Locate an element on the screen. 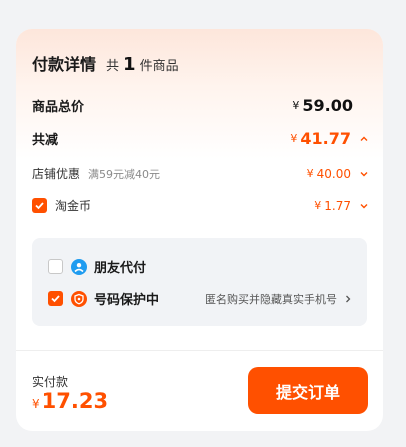 The image size is (406, 447). friend-pay-checkbox is located at coordinates (55, 266).